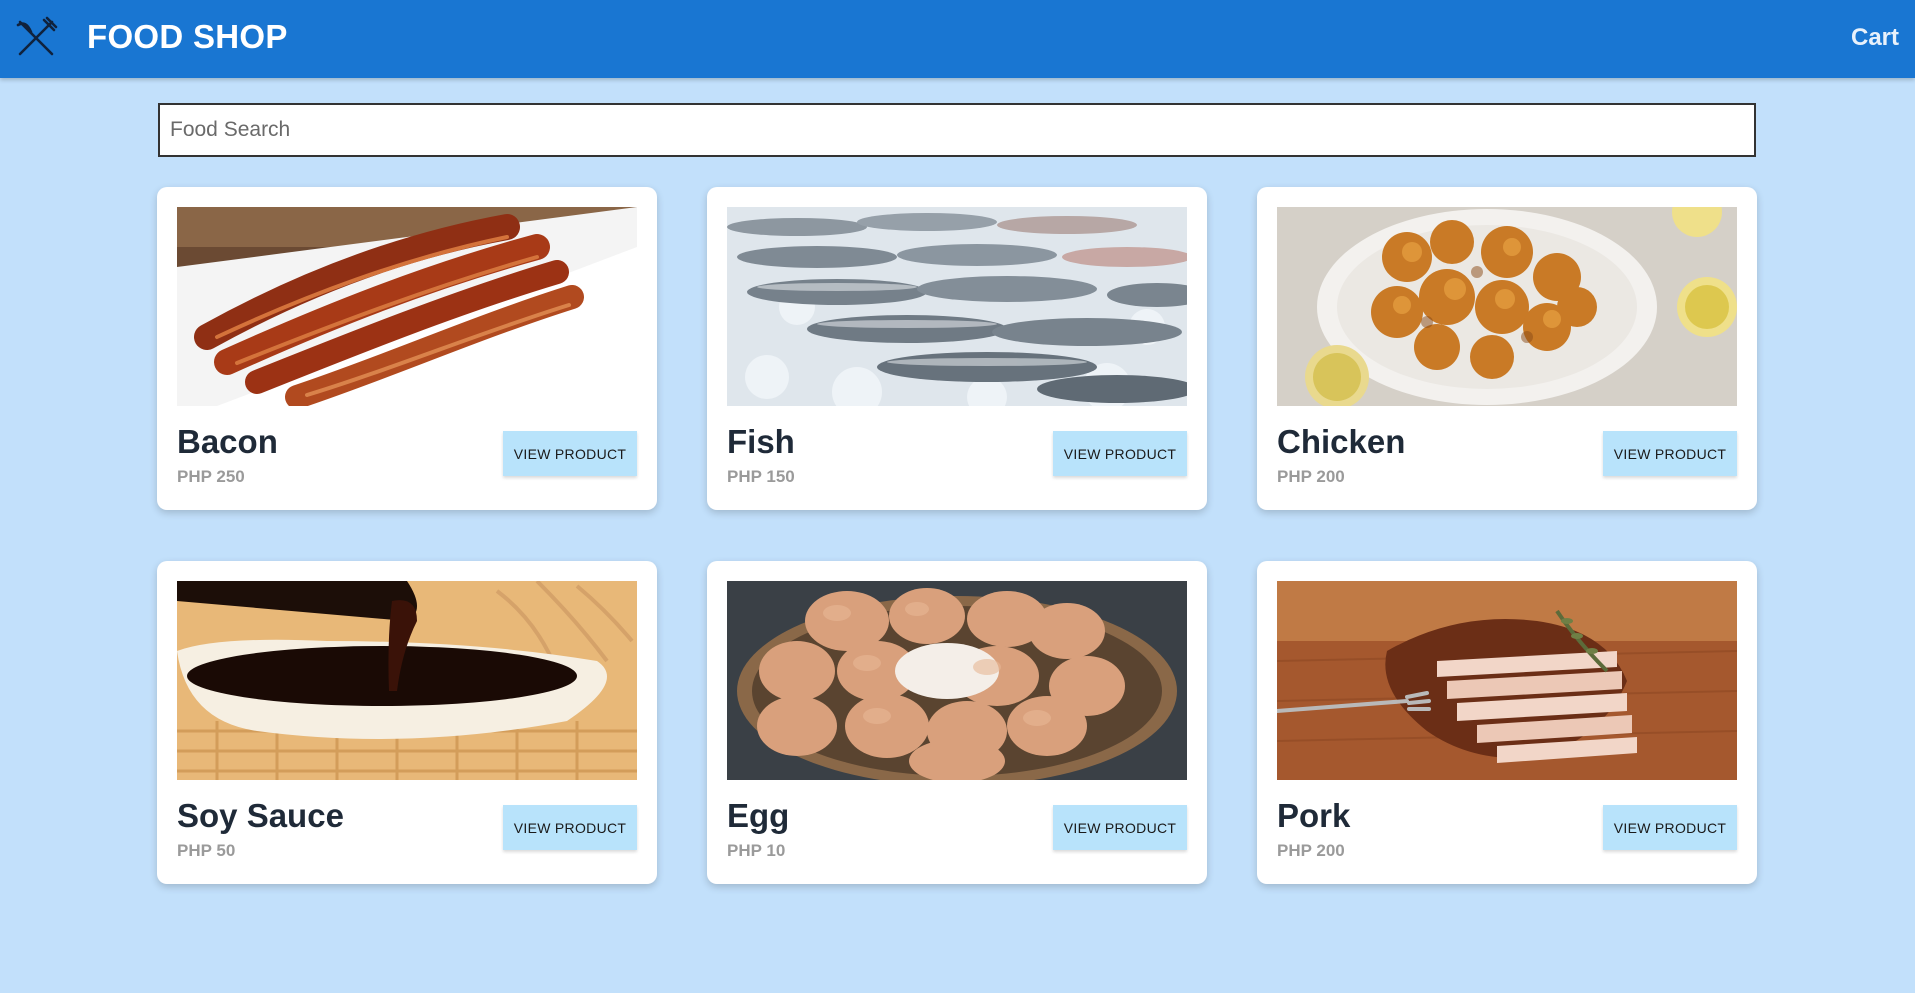  I want to click on product-card: Chicken PHP 200 VIEW PRODUCT, so click(1507, 348).